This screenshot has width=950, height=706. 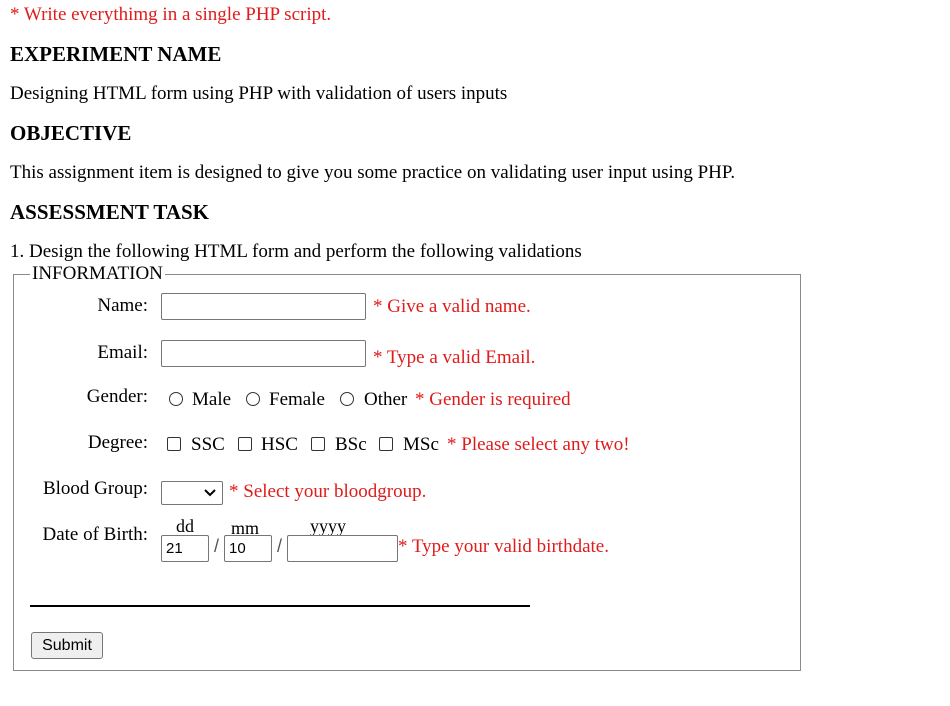 I want to click on blood-group-error: * Select your bloodgroup., so click(x=328, y=491).